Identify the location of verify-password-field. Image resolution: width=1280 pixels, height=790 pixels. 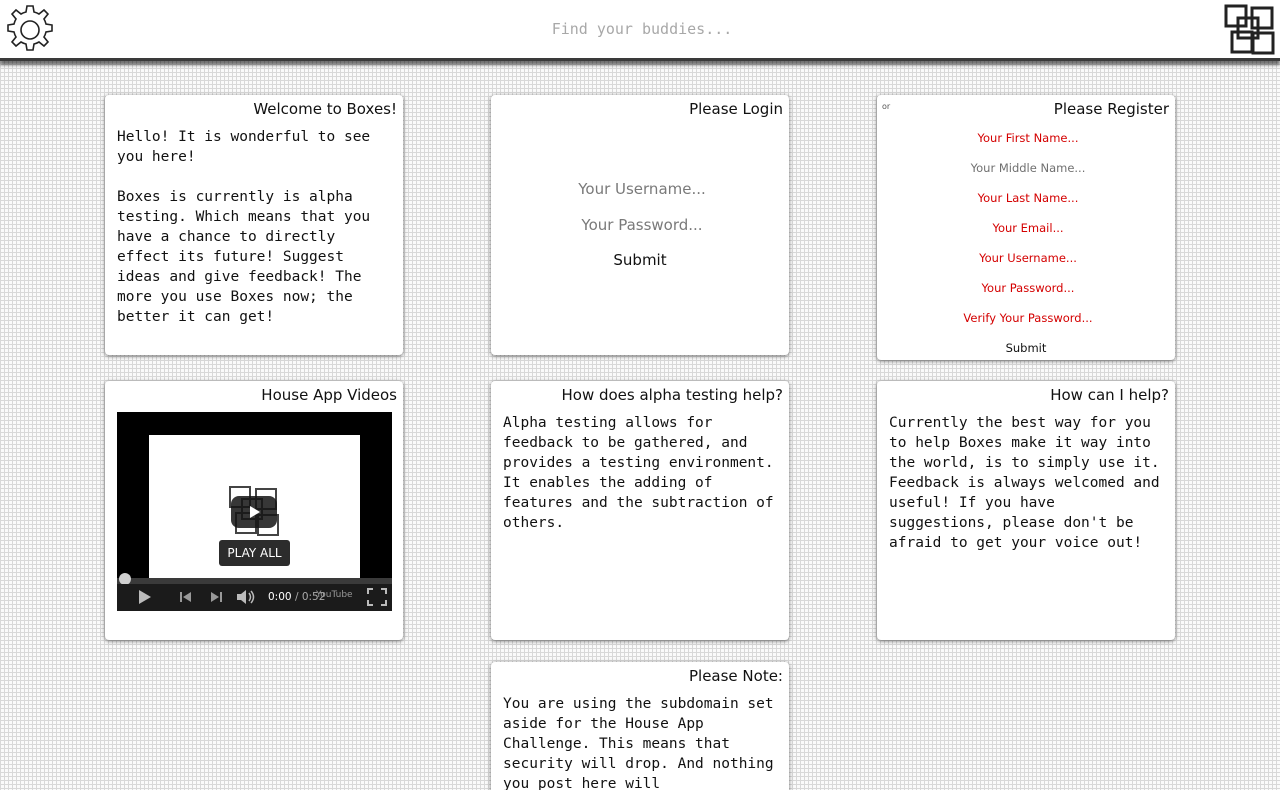
(1026, 318).